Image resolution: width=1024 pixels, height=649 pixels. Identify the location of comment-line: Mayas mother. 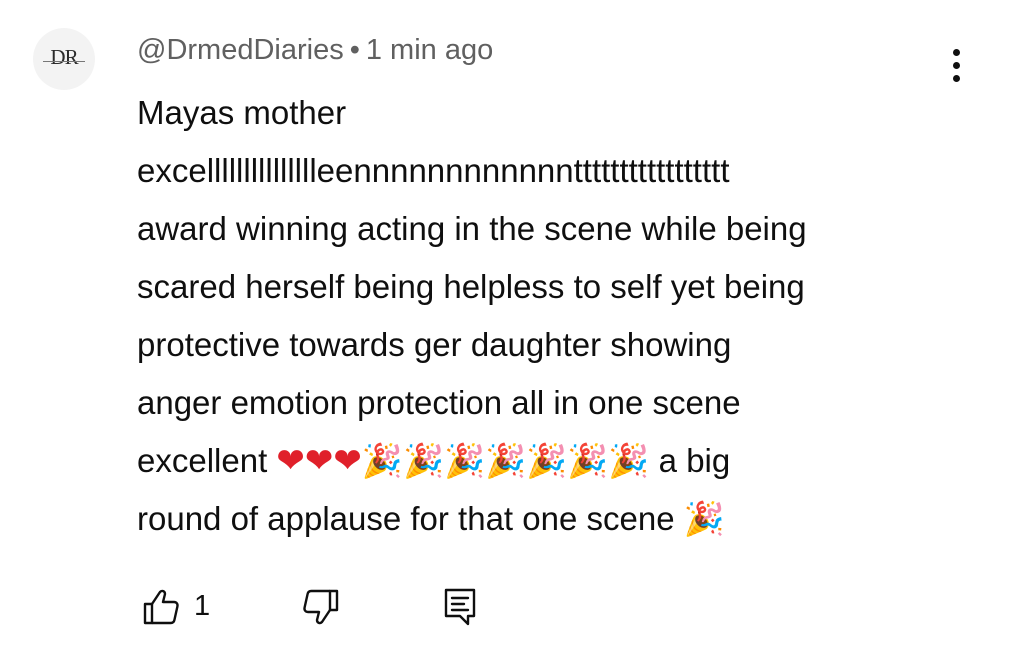
(242, 112).